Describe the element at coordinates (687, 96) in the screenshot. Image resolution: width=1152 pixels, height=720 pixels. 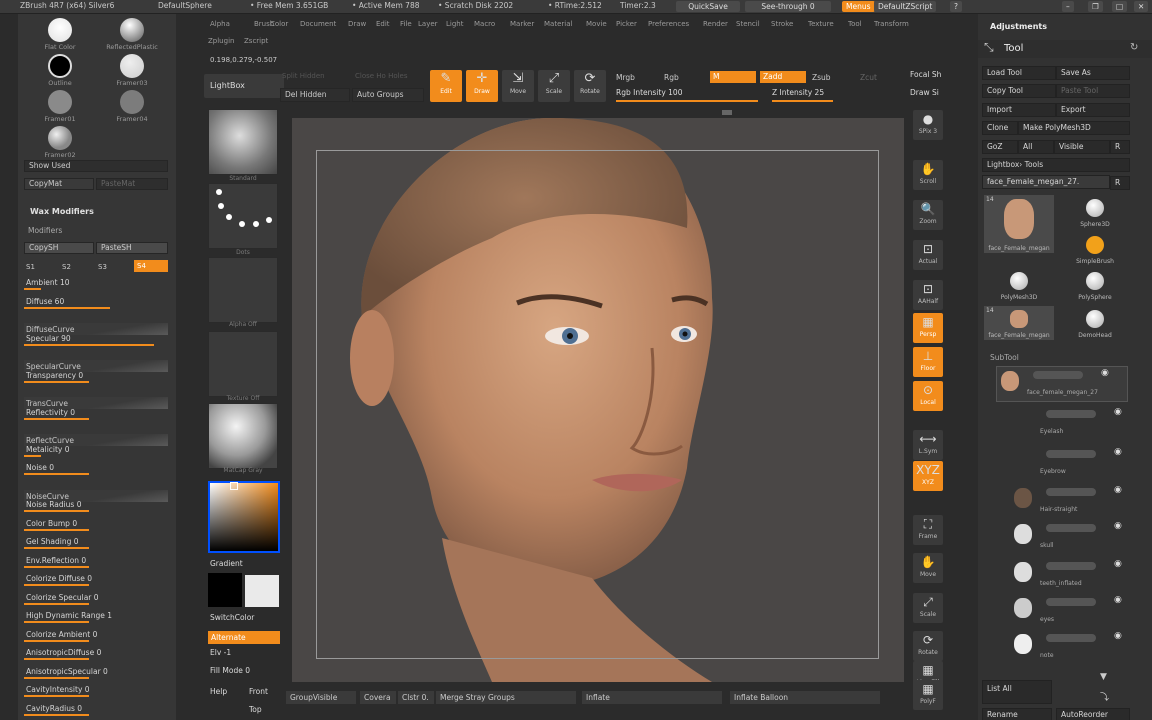
I see `rgb-intensity-slider: Rgb Intensity 100` at that location.